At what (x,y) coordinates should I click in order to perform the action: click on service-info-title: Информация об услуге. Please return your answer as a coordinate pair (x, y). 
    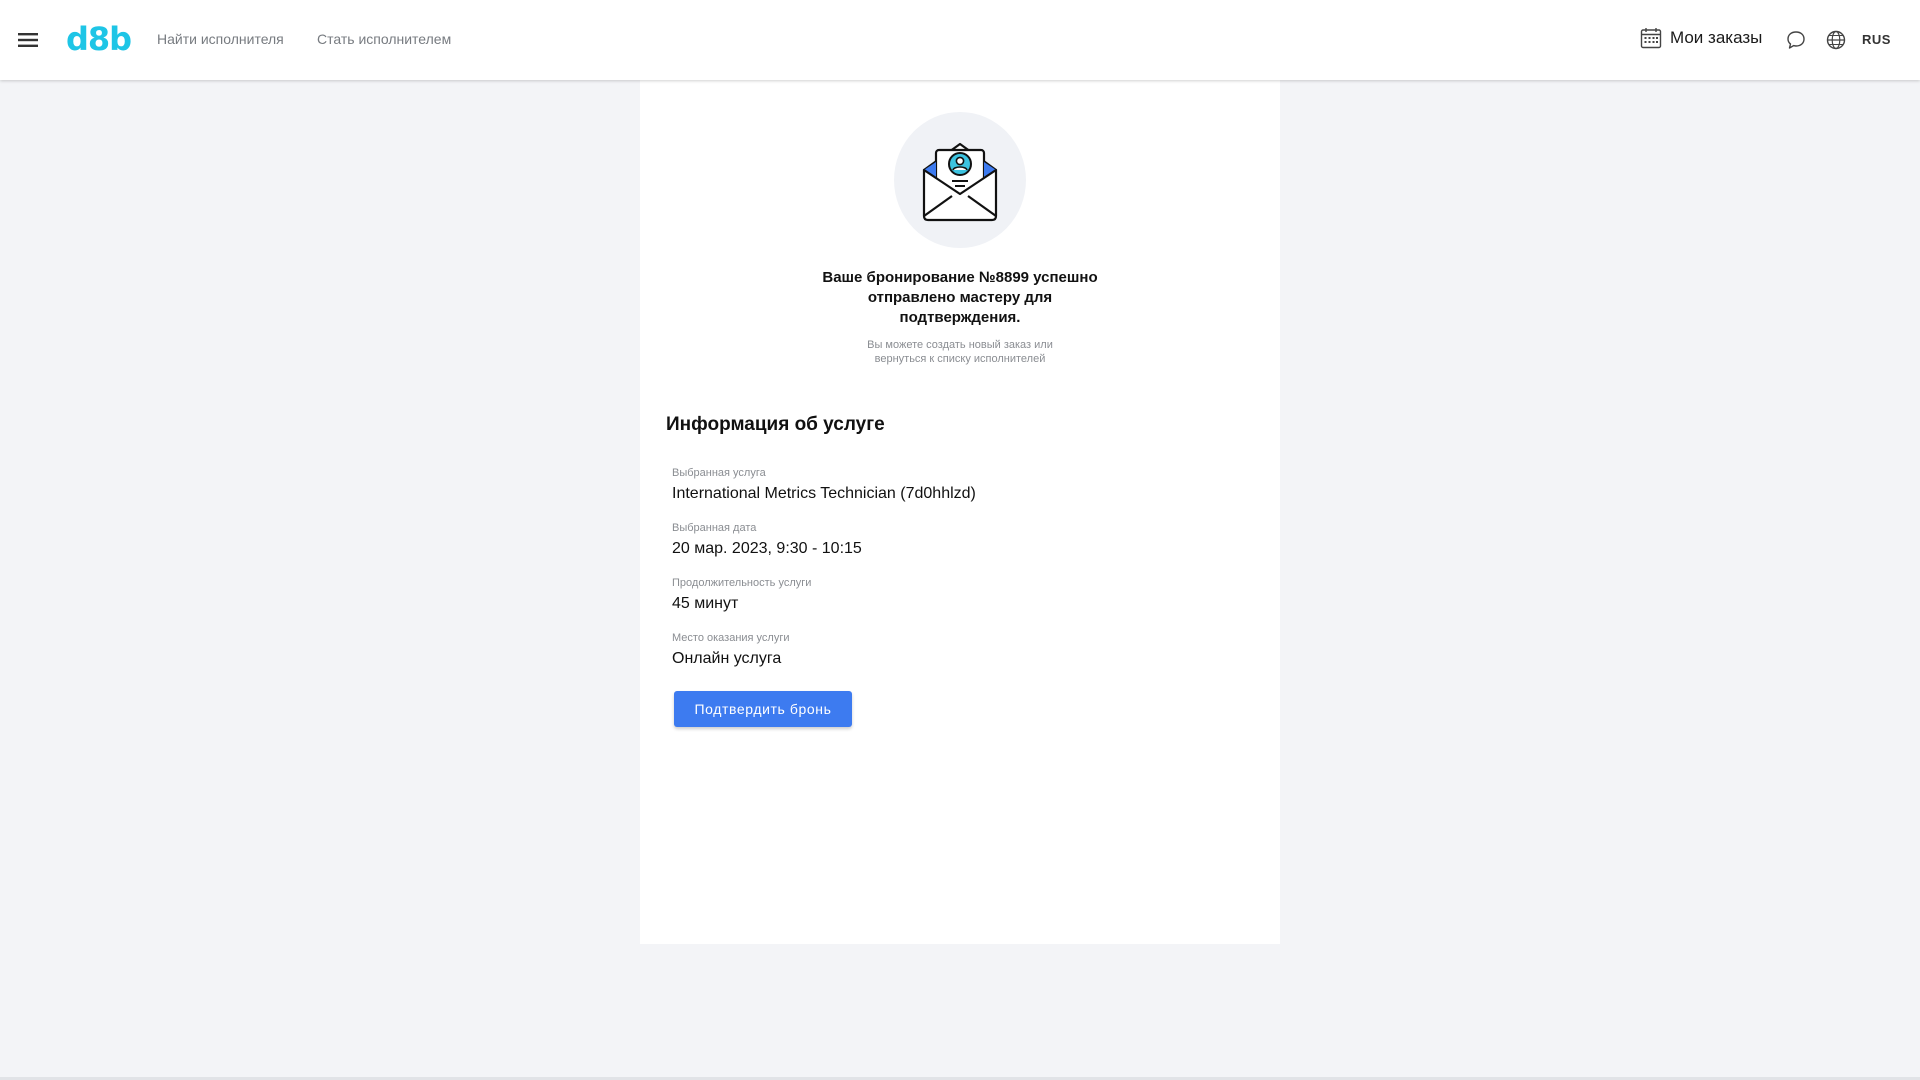
    Looking at the image, I should click on (775, 424).